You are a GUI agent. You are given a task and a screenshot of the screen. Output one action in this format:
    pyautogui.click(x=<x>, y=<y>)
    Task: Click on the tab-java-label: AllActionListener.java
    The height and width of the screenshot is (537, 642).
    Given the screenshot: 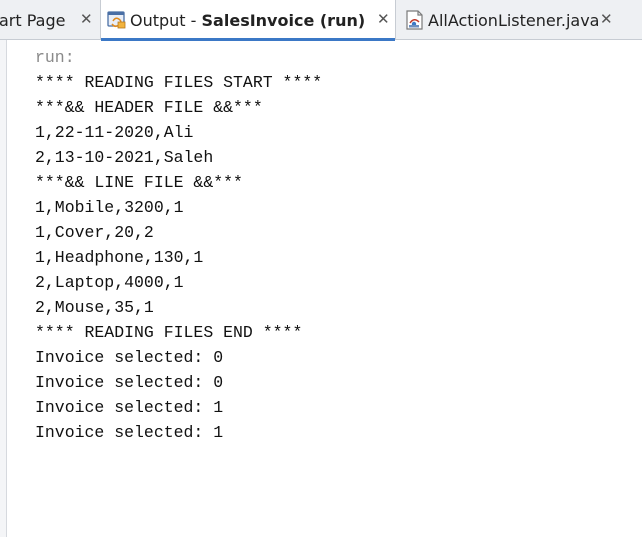 What is the action you would take?
    pyautogui.click(x=514, y=20)
    